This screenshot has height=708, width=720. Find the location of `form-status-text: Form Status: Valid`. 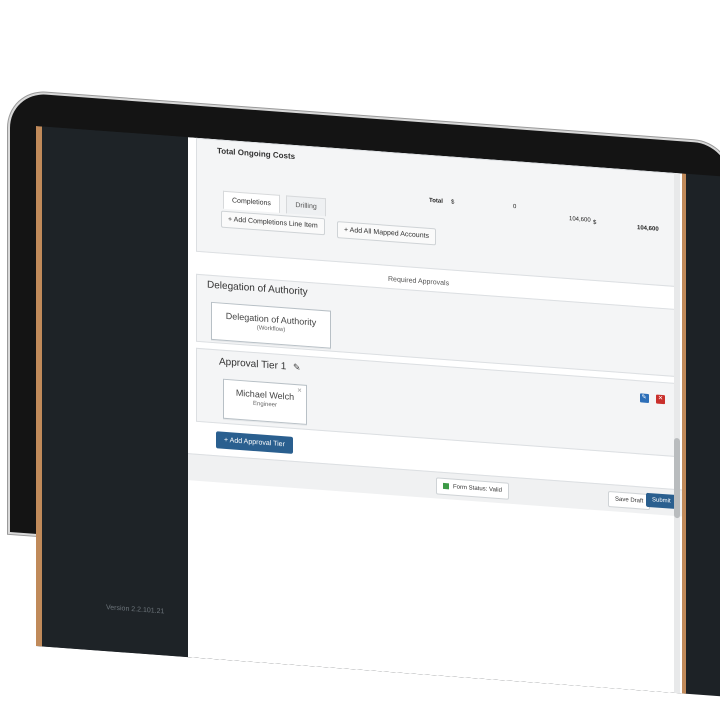

form-status-text: Form Status: Valid is located at coordinates (477, 489).